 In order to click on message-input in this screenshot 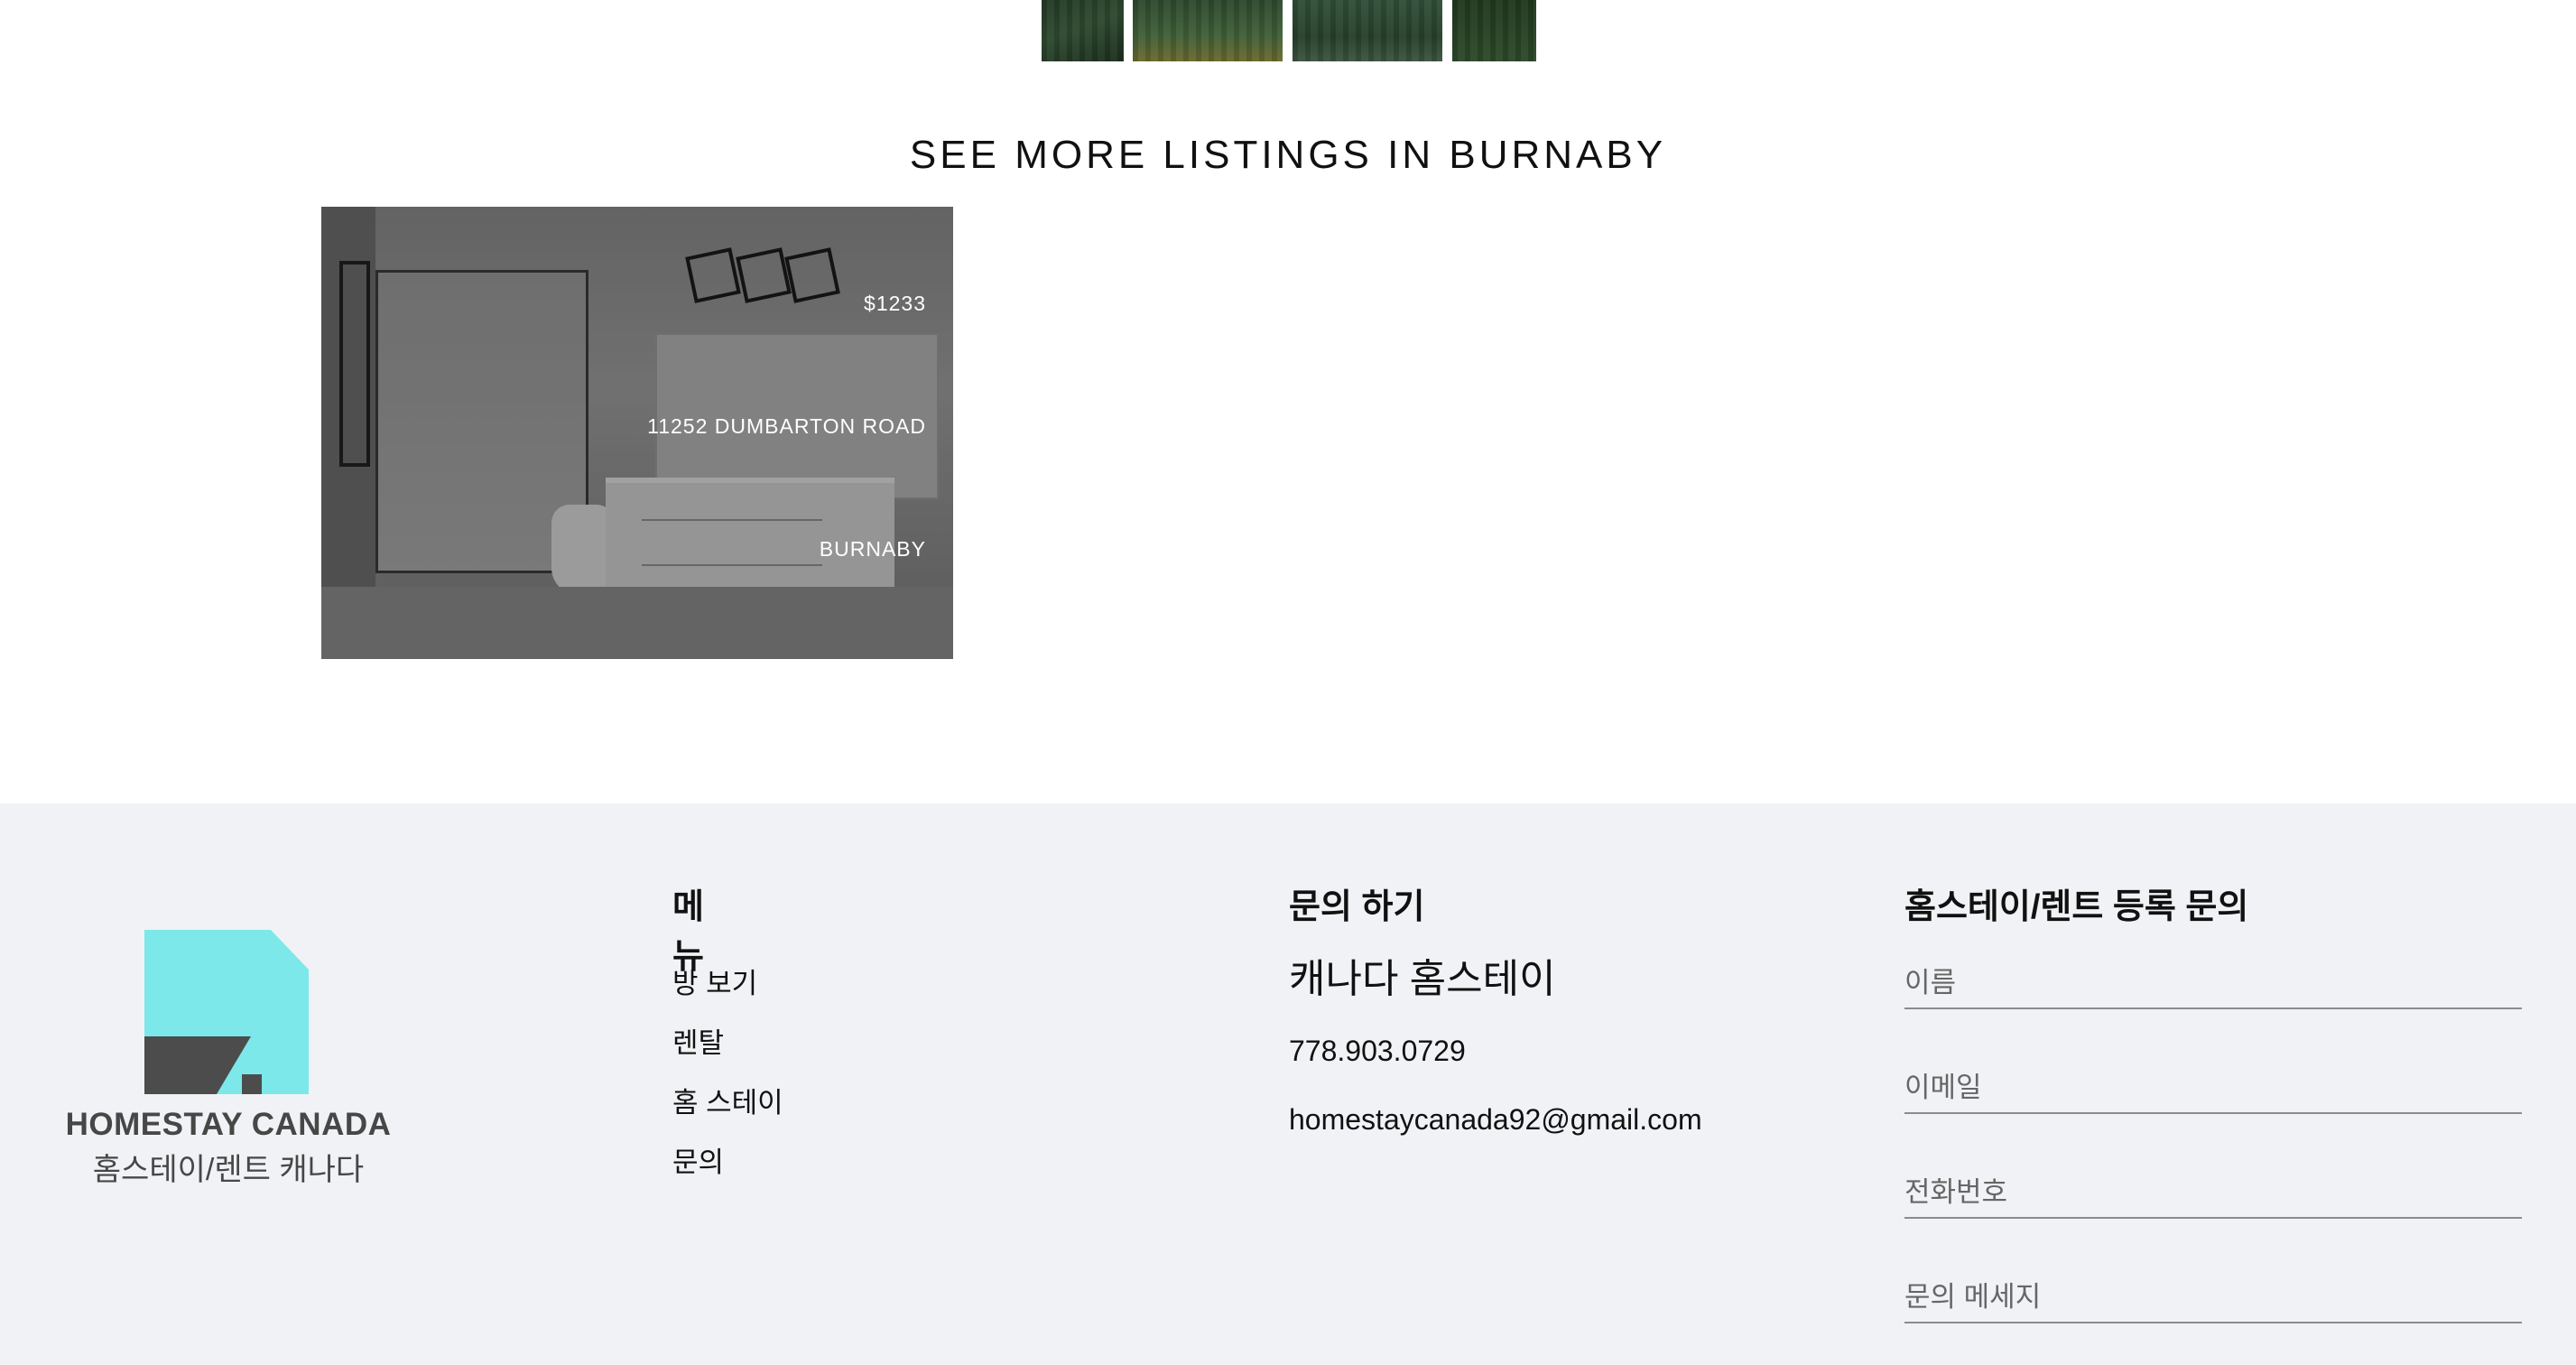, I will do `click(2213, 1297)`.